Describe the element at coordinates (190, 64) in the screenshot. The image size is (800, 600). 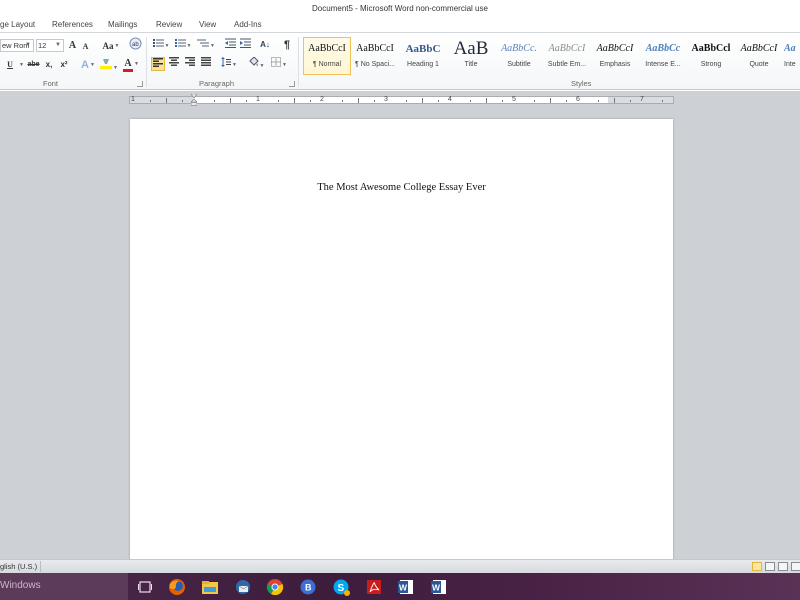
I see `align-right-button` at that location.